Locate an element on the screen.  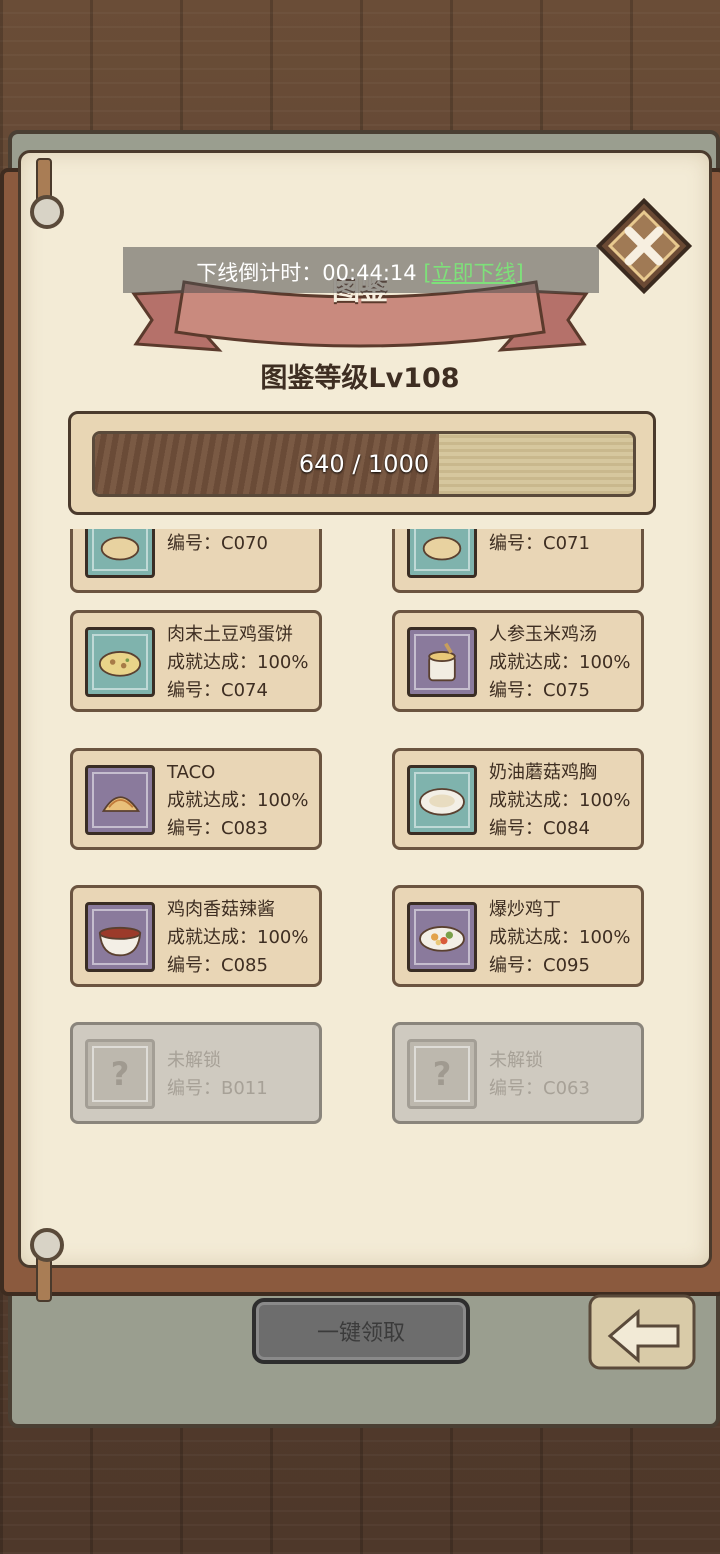
recipe-code: 编号：C085 is located at coordinates (217, 965).